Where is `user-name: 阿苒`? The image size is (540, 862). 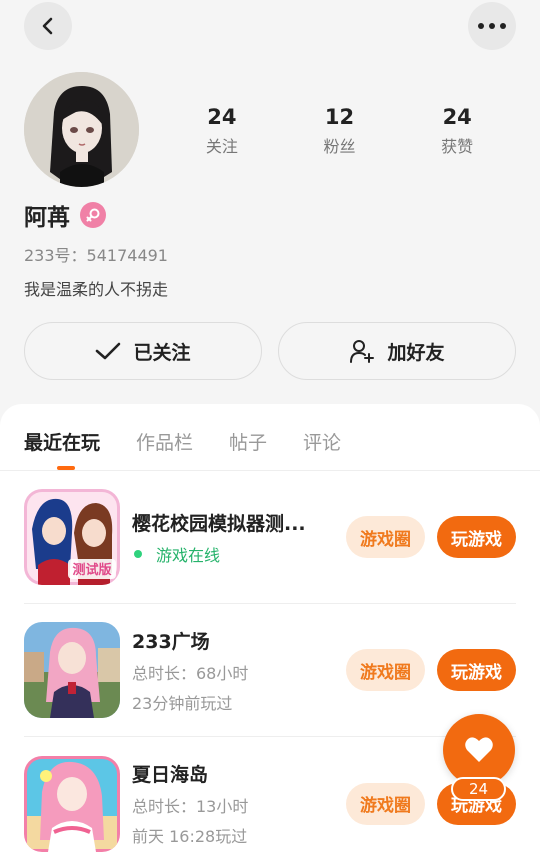 user-name: 阿苒 is located at coordinates (47, 218).